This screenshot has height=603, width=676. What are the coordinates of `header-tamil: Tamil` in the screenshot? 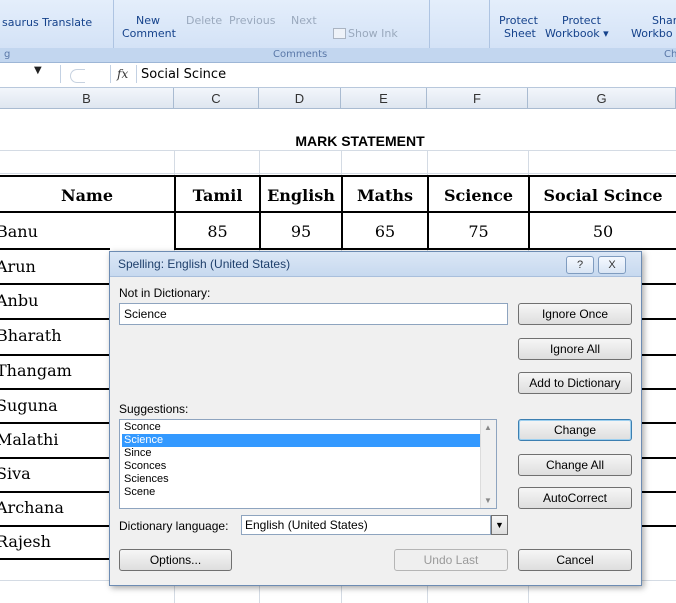 It's located at (217, 195).